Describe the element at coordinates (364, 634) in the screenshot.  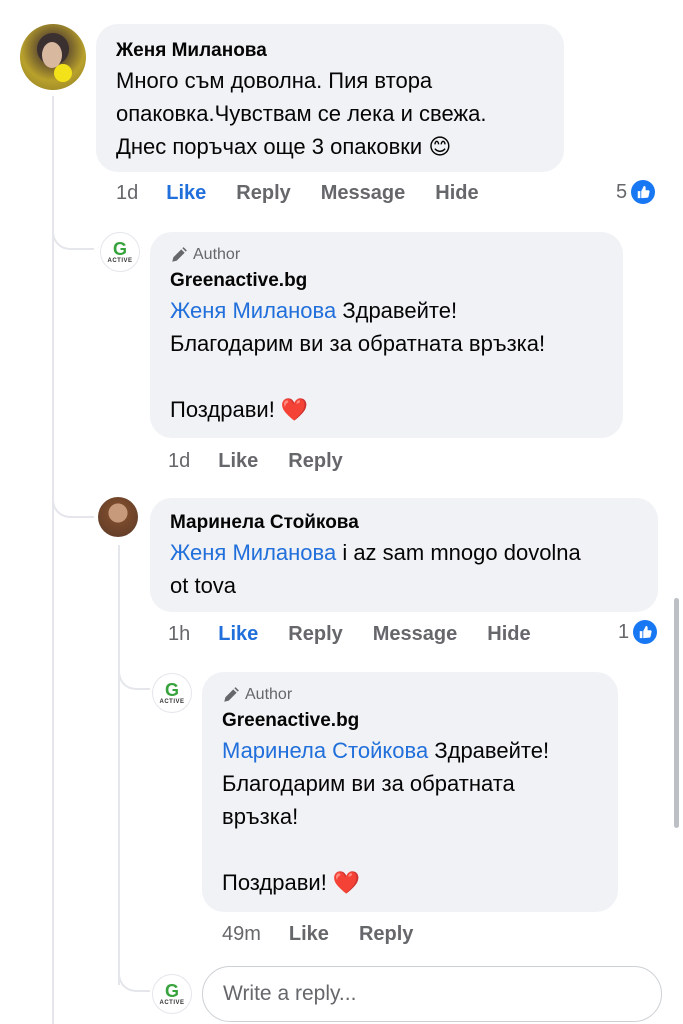
I see `comment-actions: 1h Like Reply Message Hide` at that location.